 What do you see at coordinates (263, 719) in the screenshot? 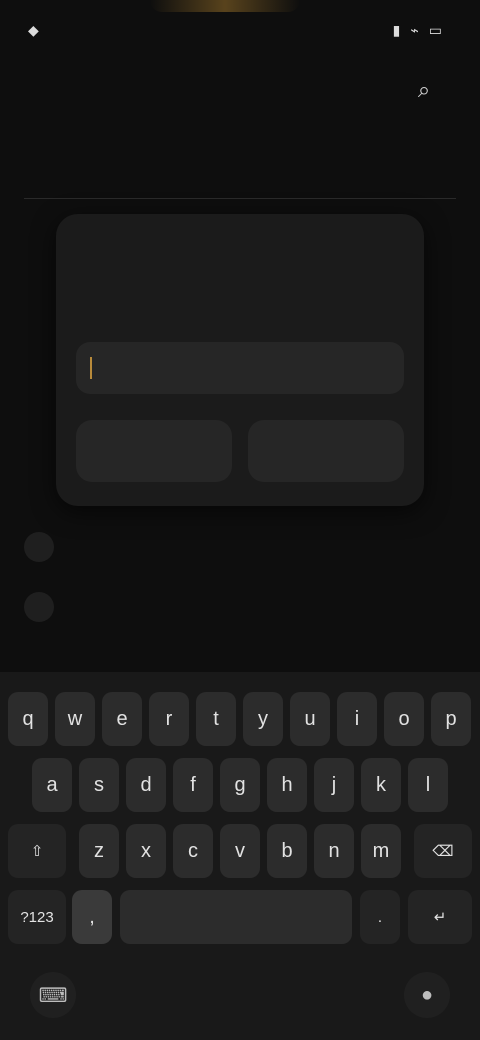
I see `key-y: y` at bounding box center [263, 719].